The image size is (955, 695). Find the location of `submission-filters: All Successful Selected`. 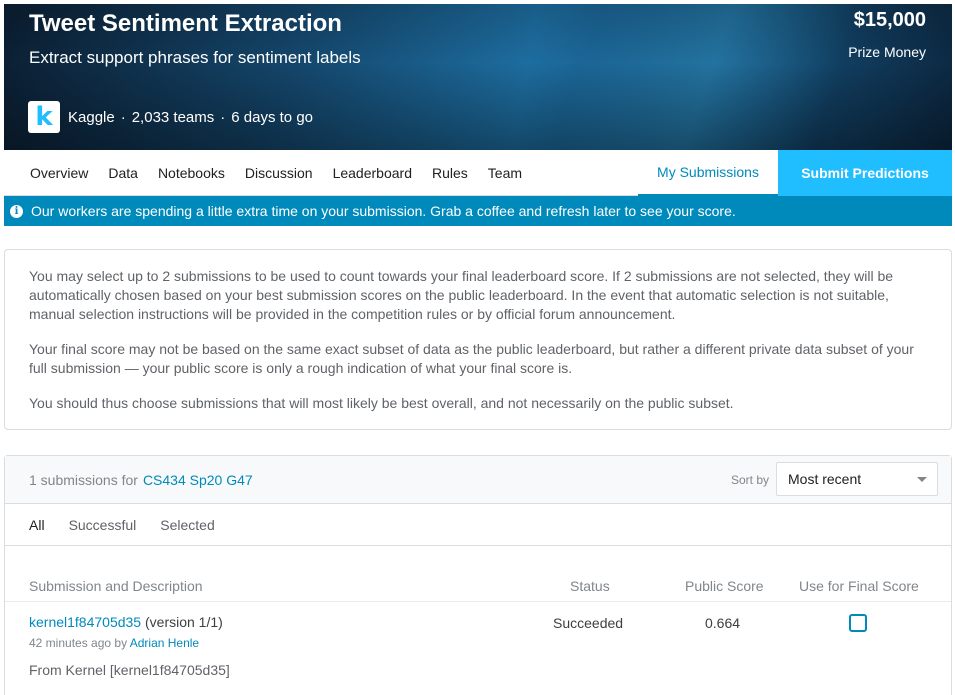

submission-filters: All Successful Selected is located at coordinates (478, 525).